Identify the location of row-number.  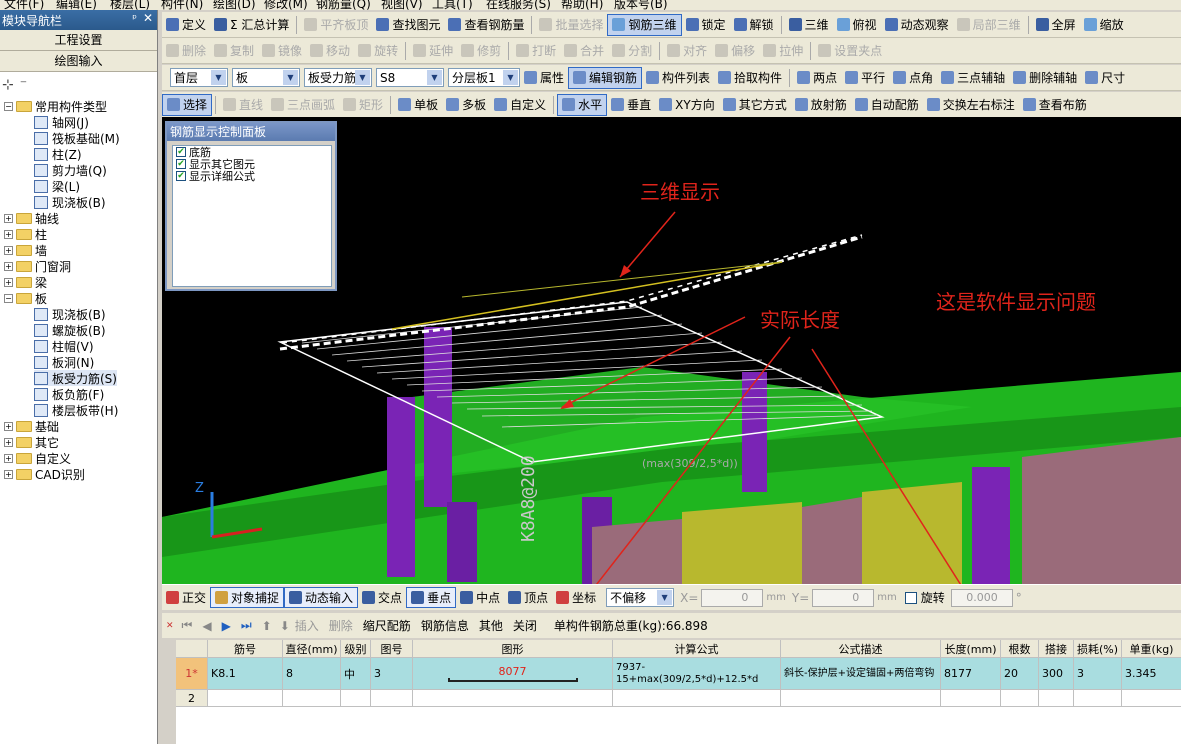
(192, 649).